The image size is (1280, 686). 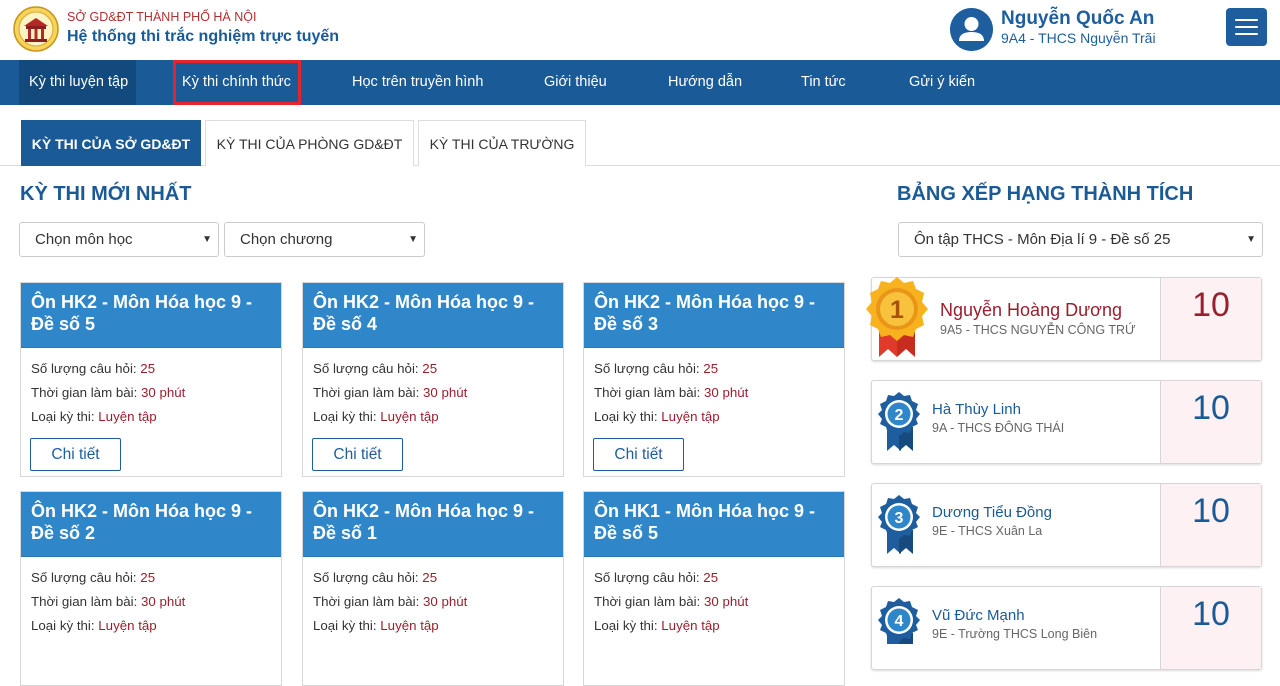 What do you see at coordinates (502, 143) in the screenshot?
I see `tab-school-exams: KỲ THI CỦA TRƯỜNG` at bounding box center [502, 143].